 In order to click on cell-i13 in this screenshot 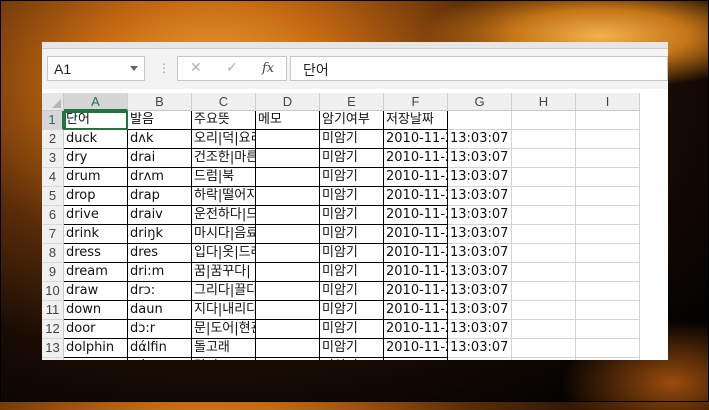, I will do `click(608, 348)`.